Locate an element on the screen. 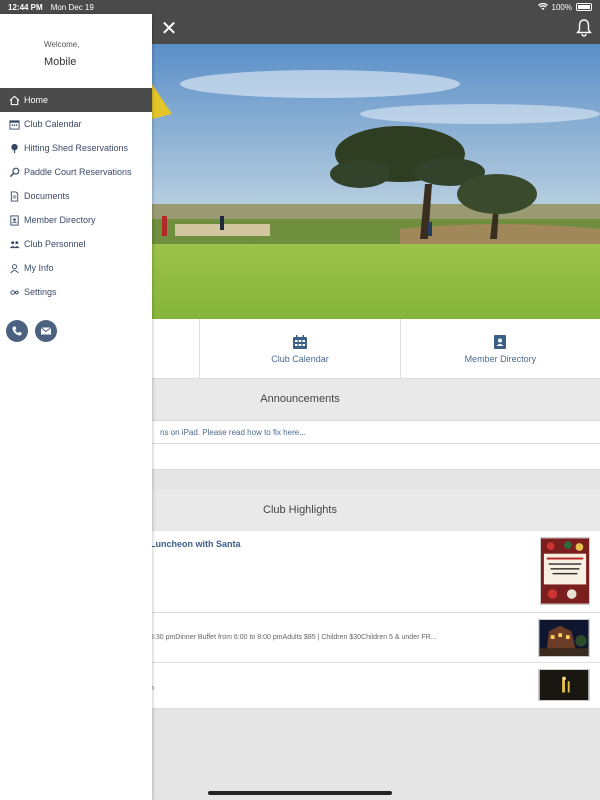 The height and width of the screenshot is (800, 600). menu-item-label: Home is located at coordinates (36, 100).